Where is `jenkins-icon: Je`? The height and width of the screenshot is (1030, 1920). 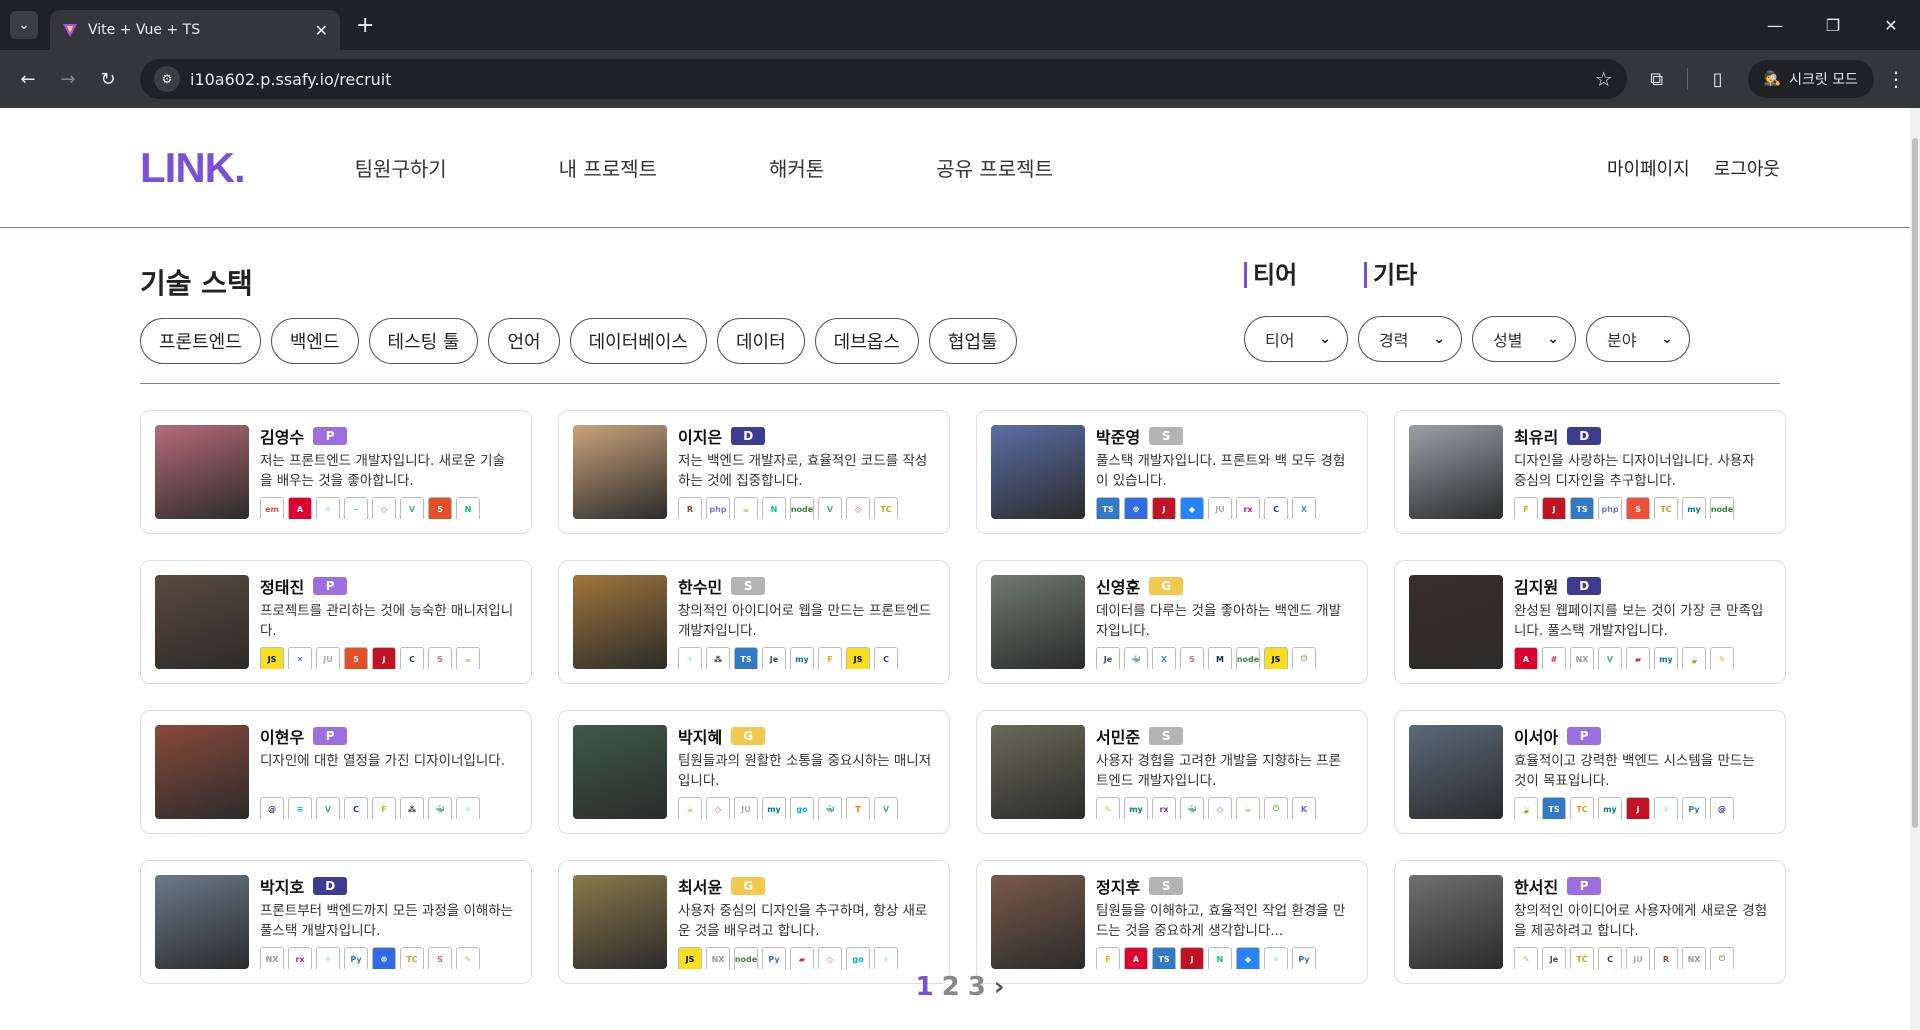 jenkins-icon: Je is located at coordinates (1108, 658).